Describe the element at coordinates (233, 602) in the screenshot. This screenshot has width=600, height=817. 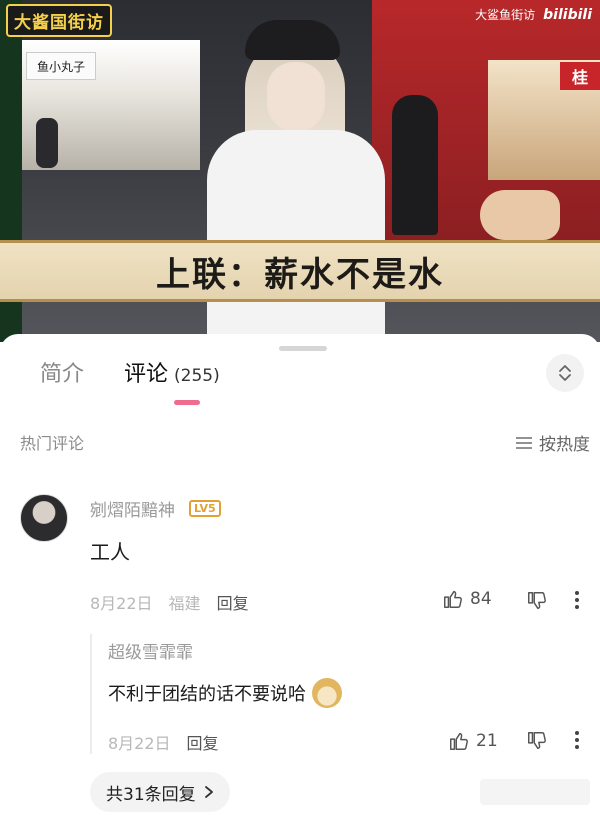
I see `reply-button: 回复` at that location.